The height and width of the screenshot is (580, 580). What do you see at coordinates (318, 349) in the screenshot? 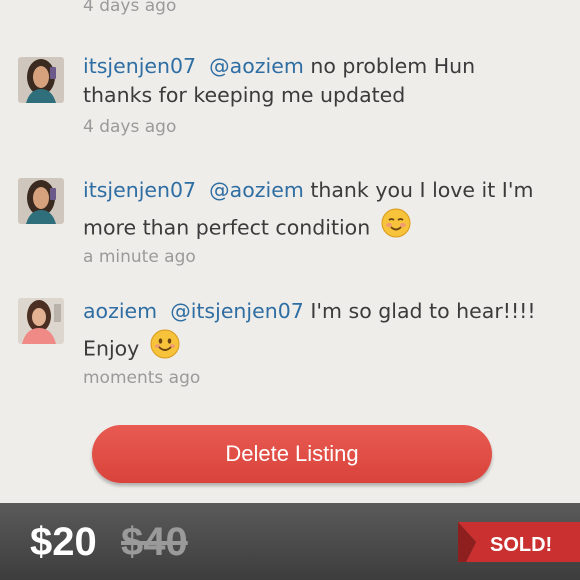
I see `comment-line: Enjoy` at bounding box center [318, 349].